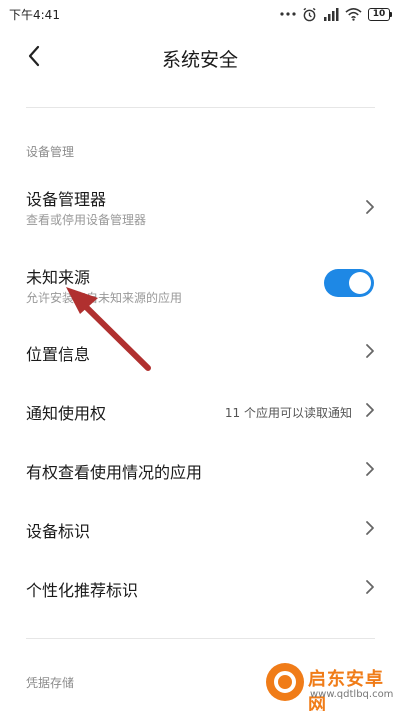 Image resolution: width=400 pixels, height=711 pixels. What do you see at coordinates (82, 590) in the screenshot?
I see `row-title: 个性化推荐标识` at bounding box center [82, 590].